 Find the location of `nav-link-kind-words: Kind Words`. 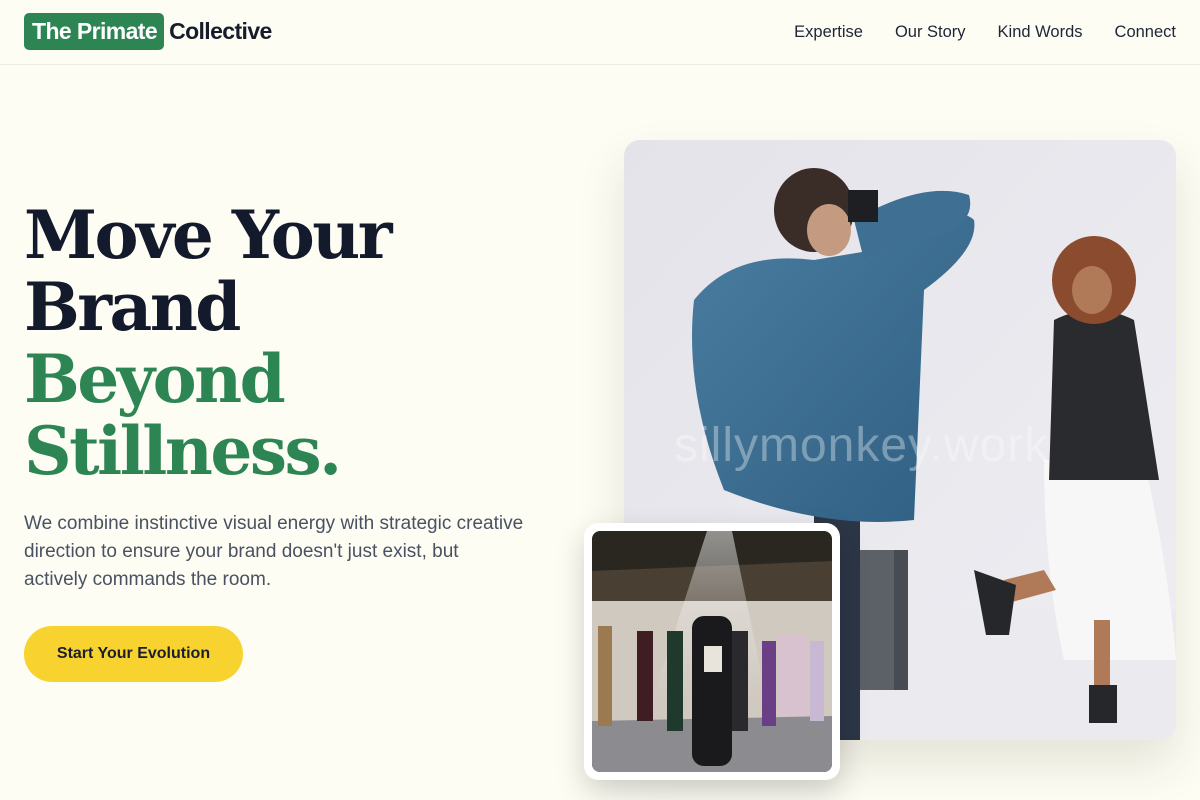

nav-link-kind-words: Kind Words is located at coordinates (1040, 32).